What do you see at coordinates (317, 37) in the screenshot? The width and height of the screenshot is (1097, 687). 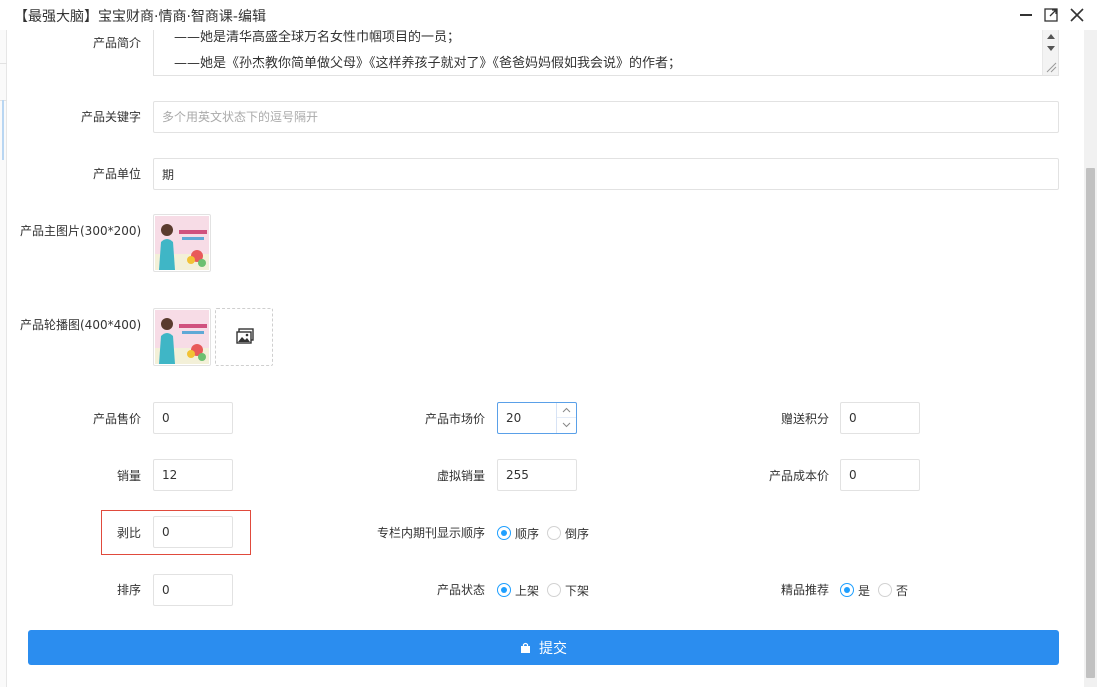 I see `intro-line-1: ——她是清华高盛全球万名女性巾帼项目的一员；` at bounding box center [317, 37].